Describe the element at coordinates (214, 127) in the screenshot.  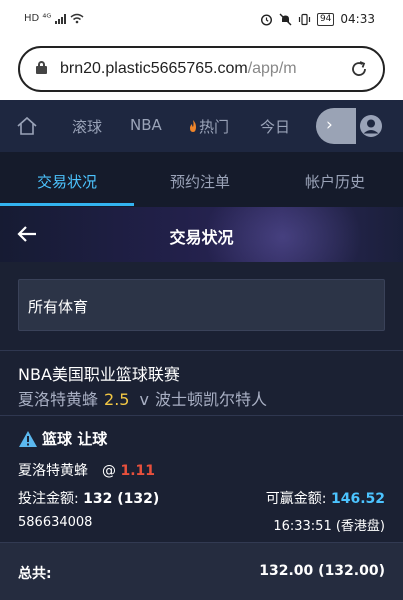
I see `nav-item-hot-label: 热门` at that location.